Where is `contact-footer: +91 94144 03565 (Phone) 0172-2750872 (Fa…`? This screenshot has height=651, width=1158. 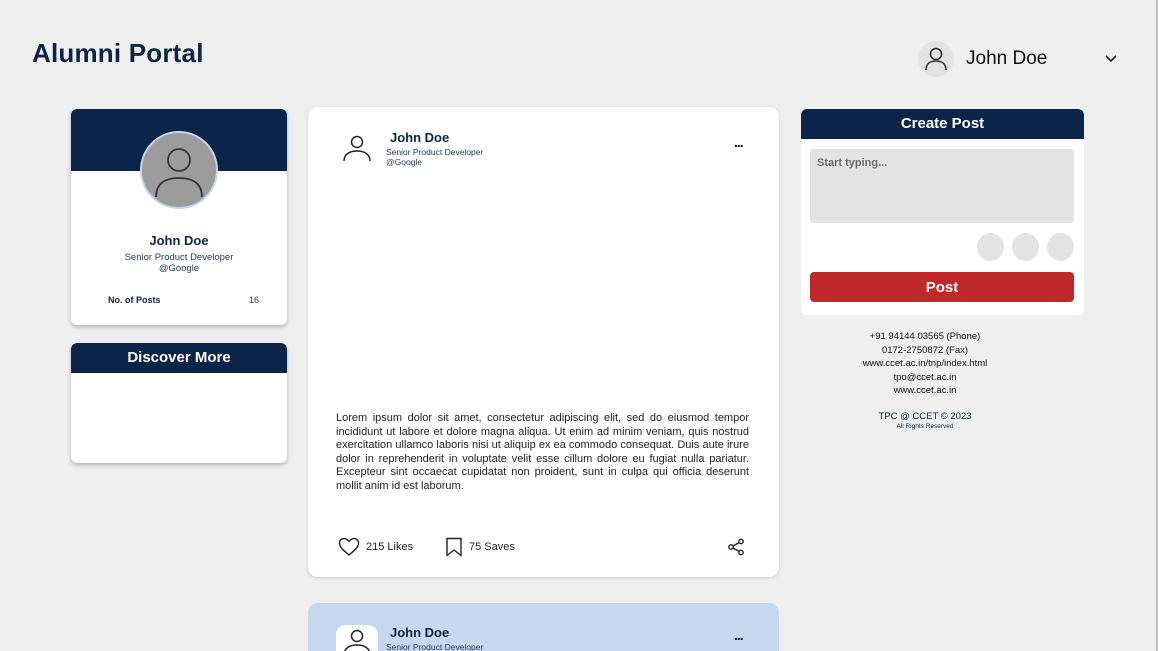
contact-footer: +91 94144 03565 (Phone) 0172-2750872 (Fa… is located at coordinates (925, 380).